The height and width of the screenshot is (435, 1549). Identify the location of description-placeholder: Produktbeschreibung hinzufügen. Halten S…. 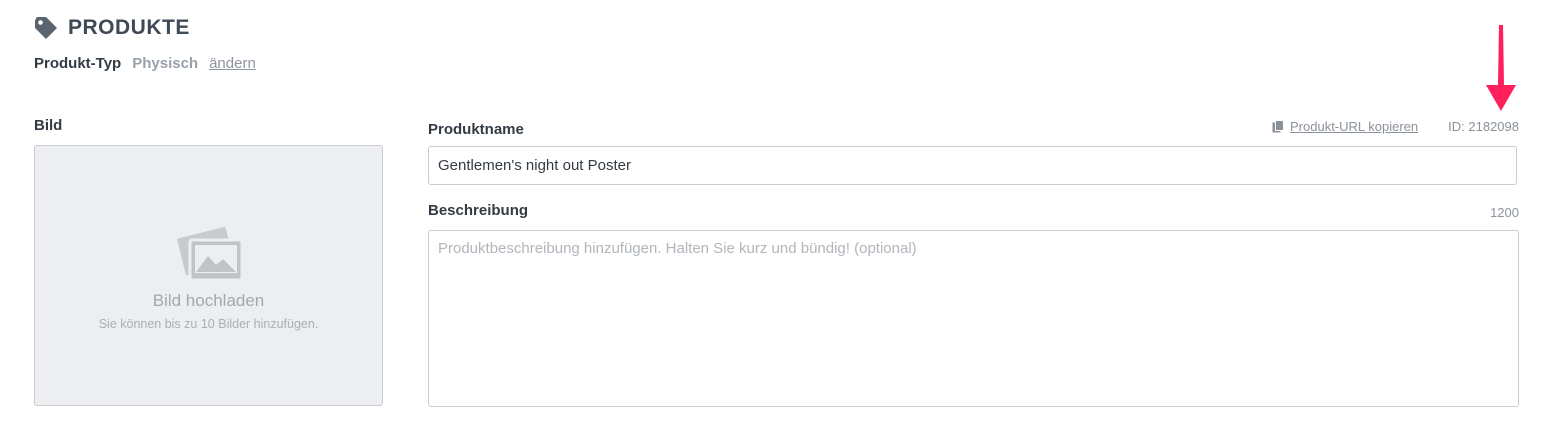
(677, 248).